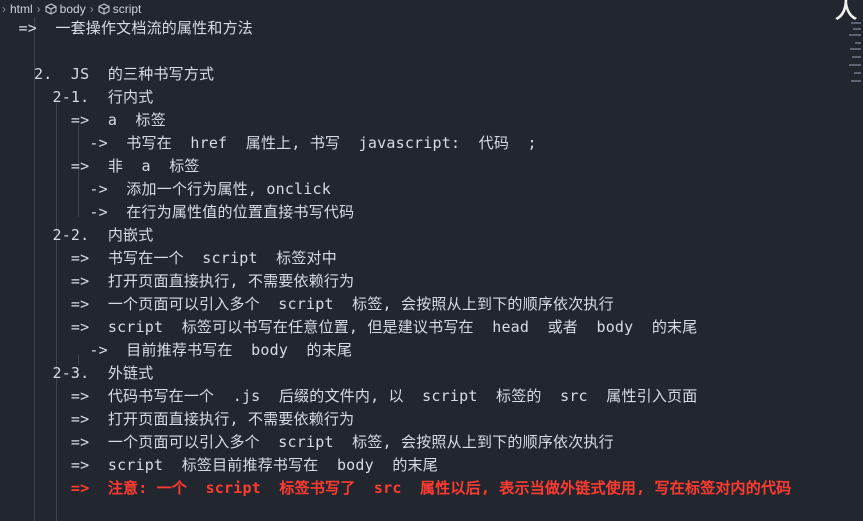  I want to click on code-line: -> 目前推荐书写在 body 的末尾, so click(193, 350).